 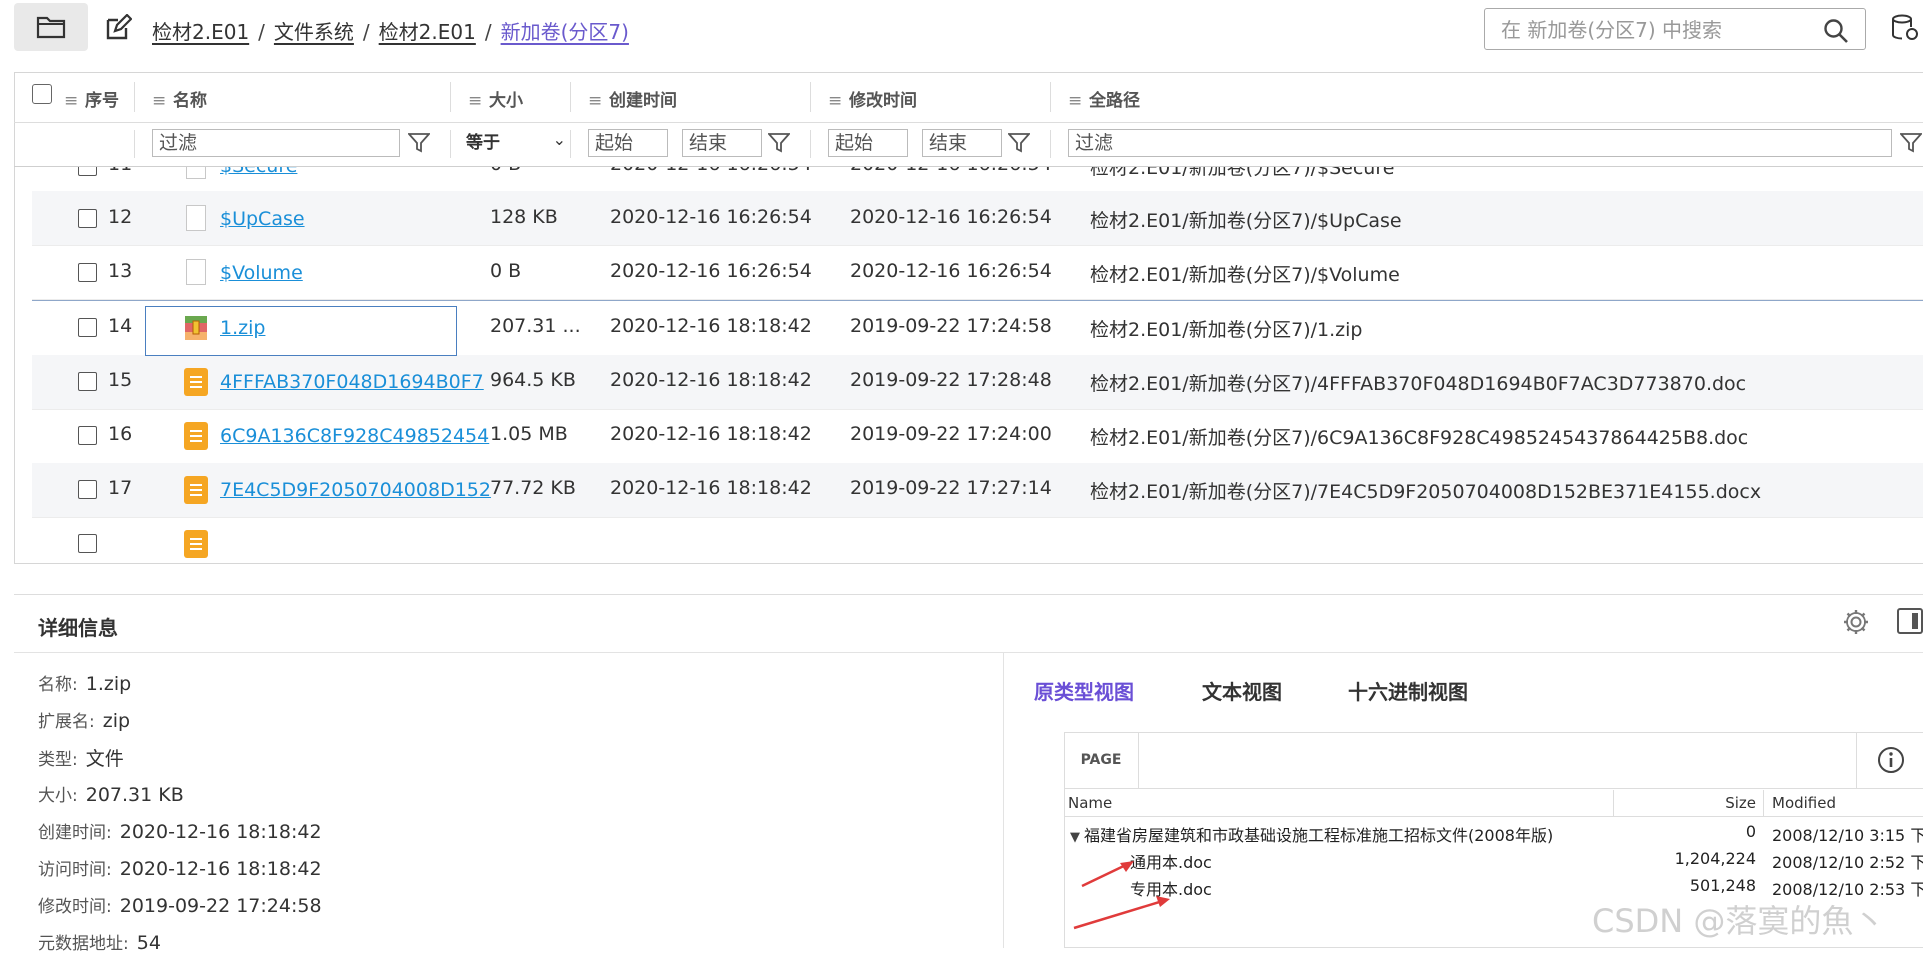 I want to click on column-size-label: 大小, so click(x=506, y=101).